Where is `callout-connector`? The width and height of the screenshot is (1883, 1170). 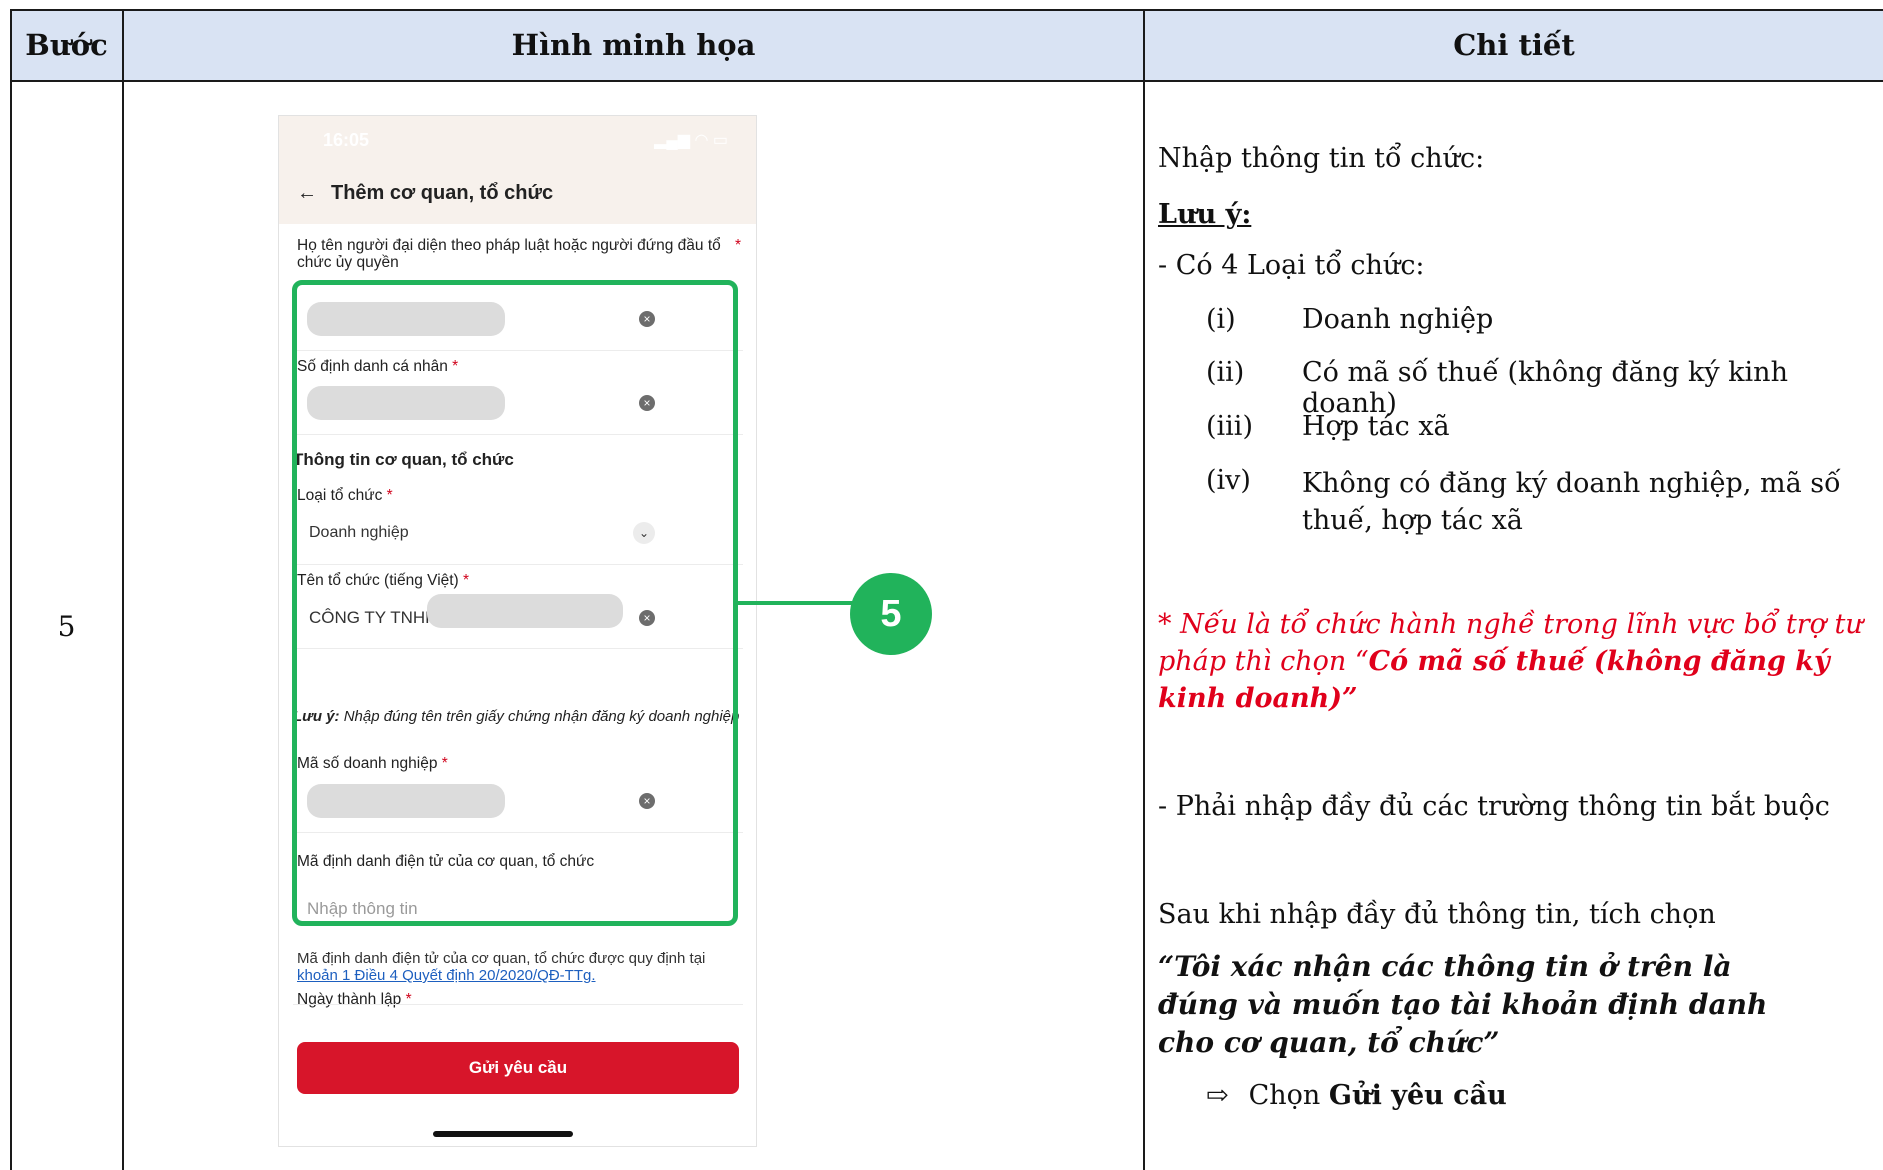
callout-connector is located at coordinates (795, 603).